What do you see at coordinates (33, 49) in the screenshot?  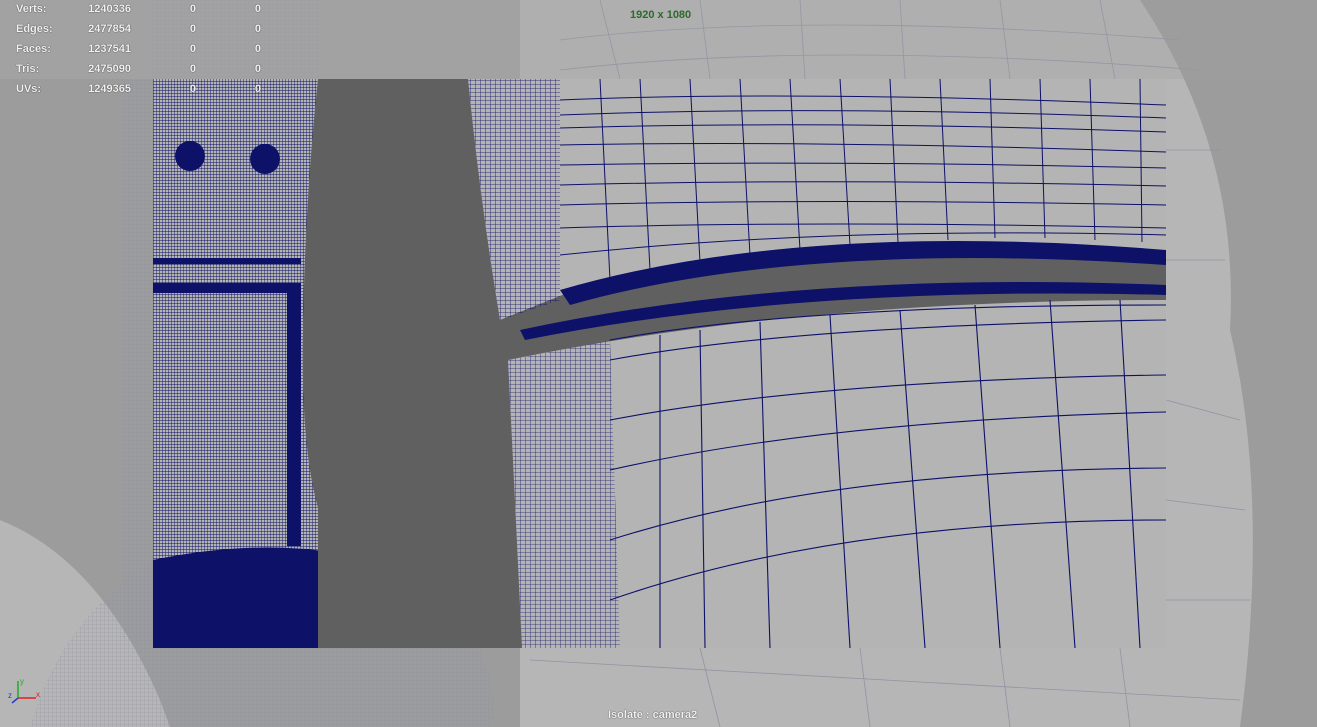 I see `hud-label-faces: Faces:` at bounding box center [33, 49].